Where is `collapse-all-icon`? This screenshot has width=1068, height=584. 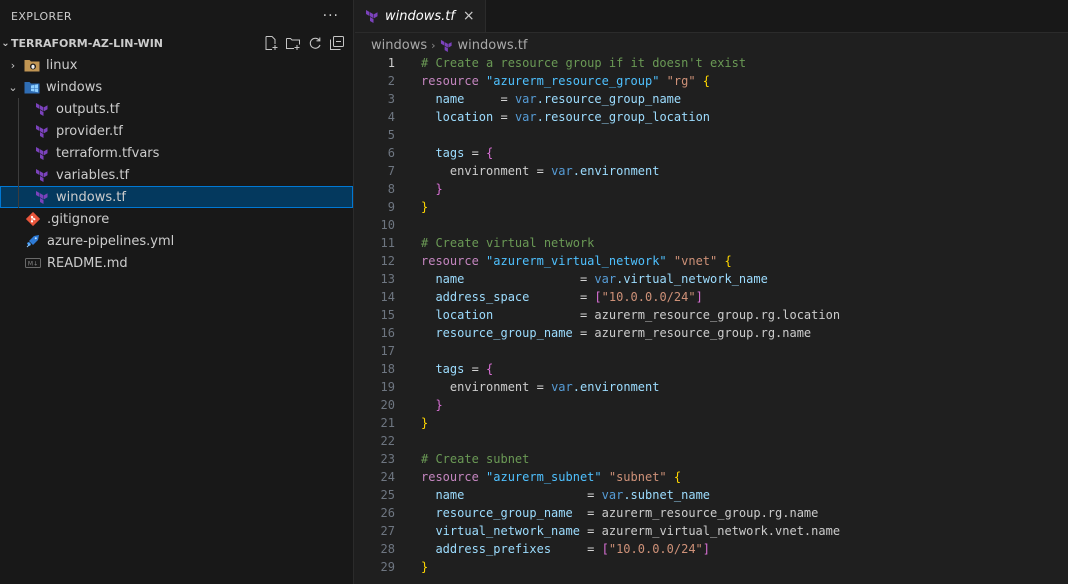
collapse-all-icon is located at coordinates (337, 43).